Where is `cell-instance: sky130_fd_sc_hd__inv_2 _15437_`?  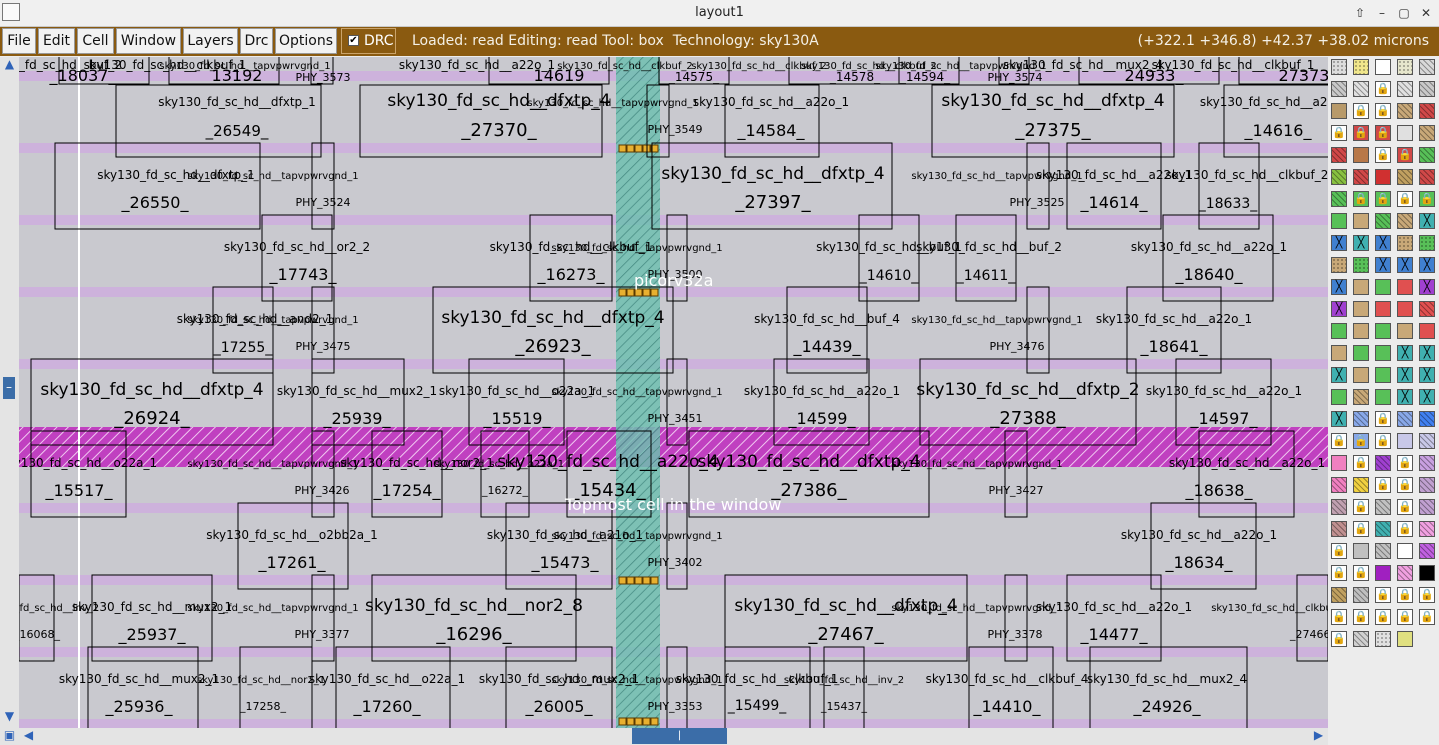
cell-instance: sky130_fd_sc_hd__inv_2 _15437_ is located at coordinates (844, 687).